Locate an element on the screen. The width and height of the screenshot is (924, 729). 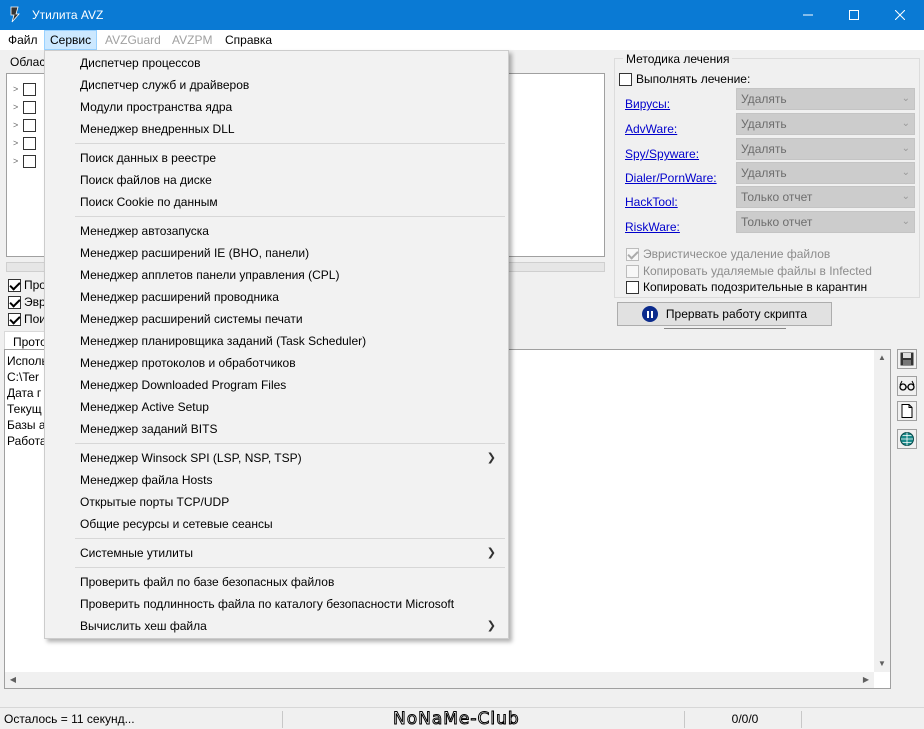
menu-item-downloaded-program-files: Менеджер Downloaded Program Files is located at coordinates (276, 385).